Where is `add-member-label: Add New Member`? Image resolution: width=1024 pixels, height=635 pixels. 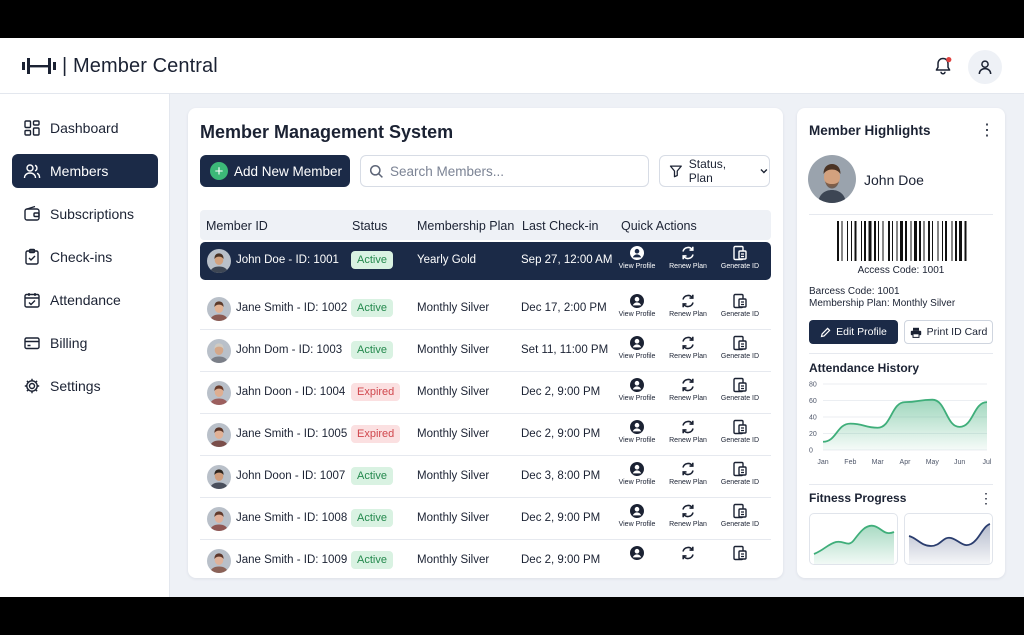
add-member-label: Add New Member is located at coordinates (288, 171).